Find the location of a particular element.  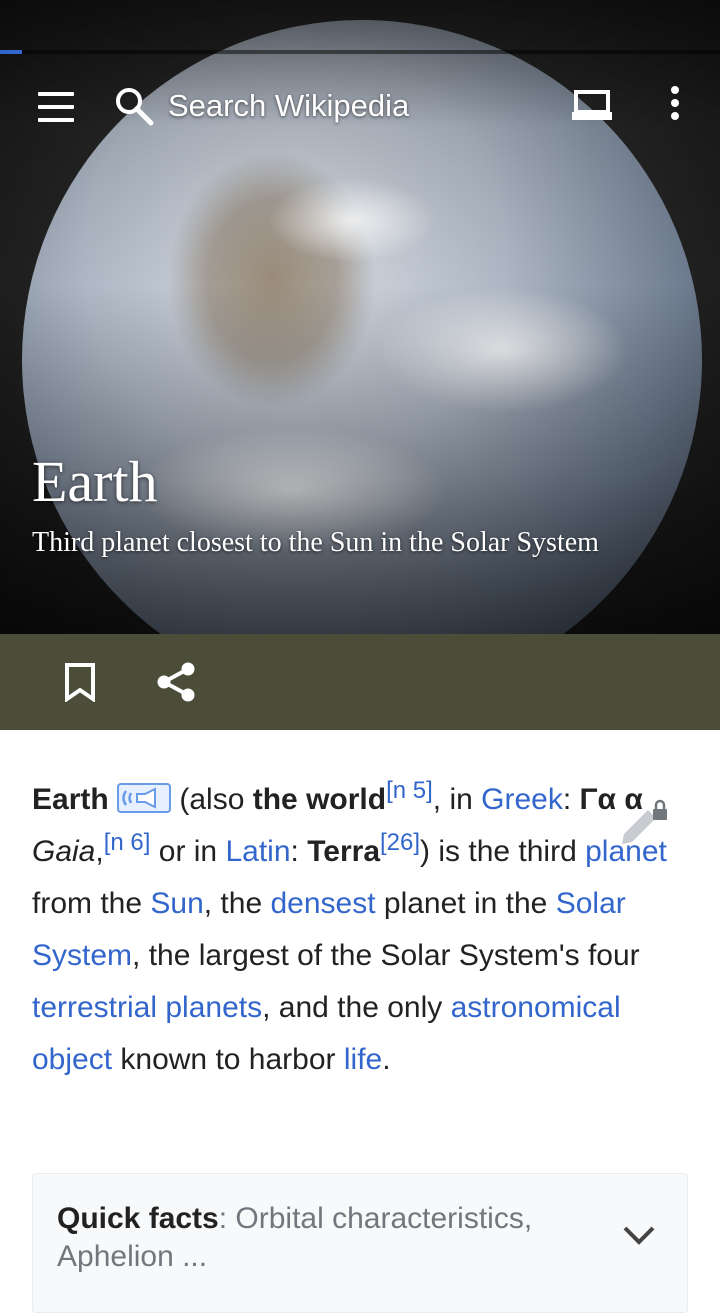

bookmark-icon is located at coordinates (80, 682).